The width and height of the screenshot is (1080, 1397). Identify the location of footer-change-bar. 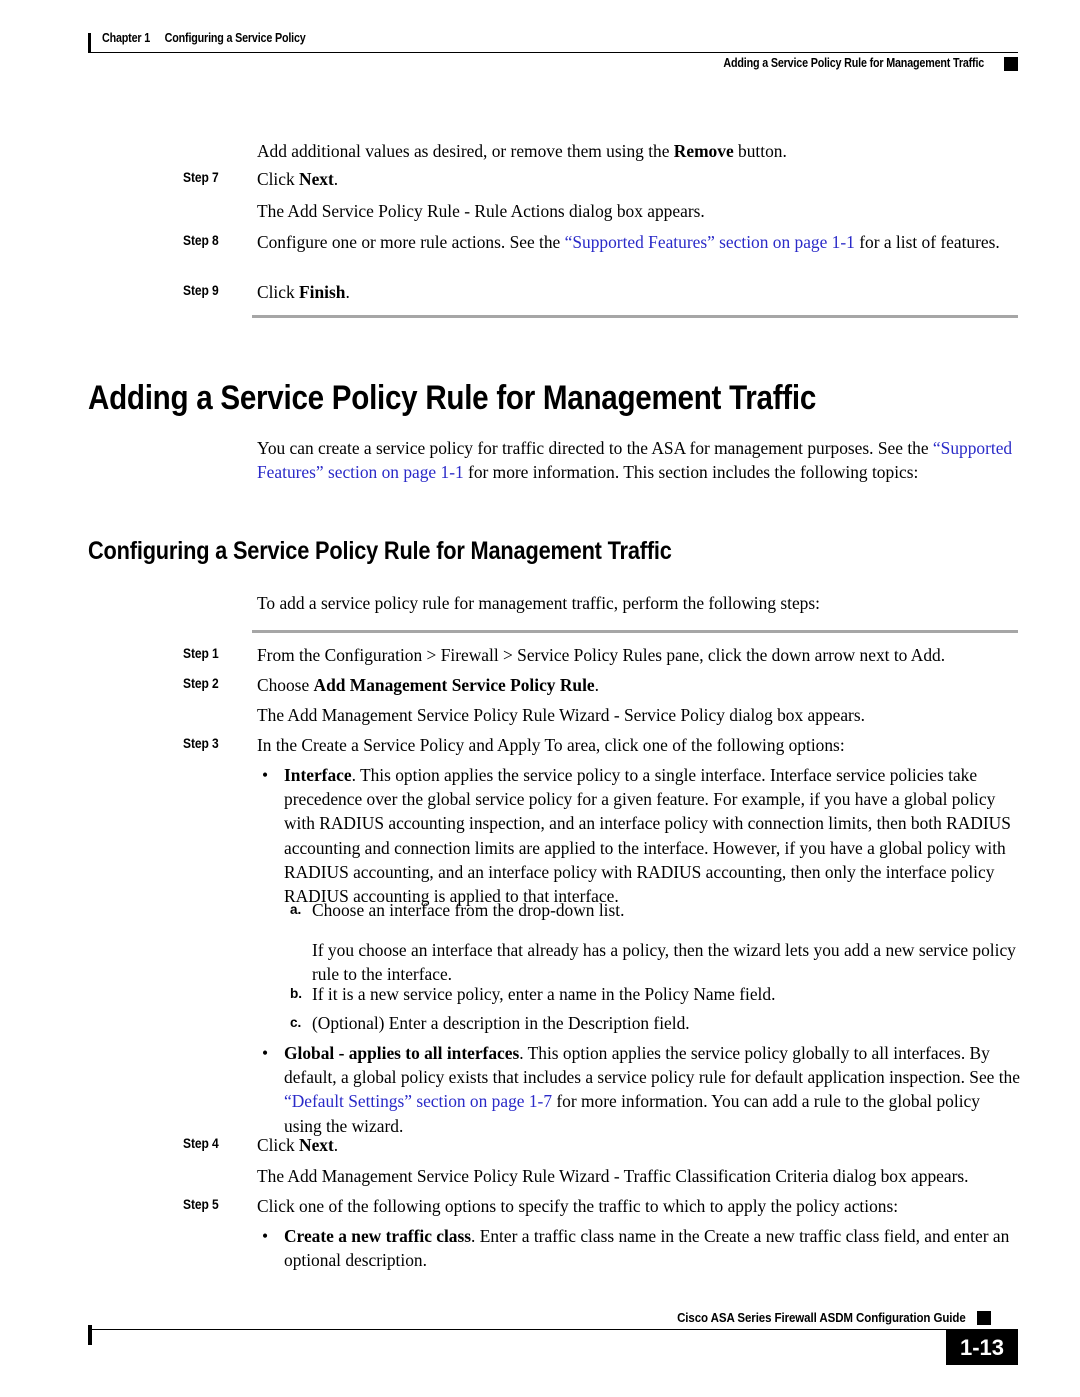
(90, 1335).